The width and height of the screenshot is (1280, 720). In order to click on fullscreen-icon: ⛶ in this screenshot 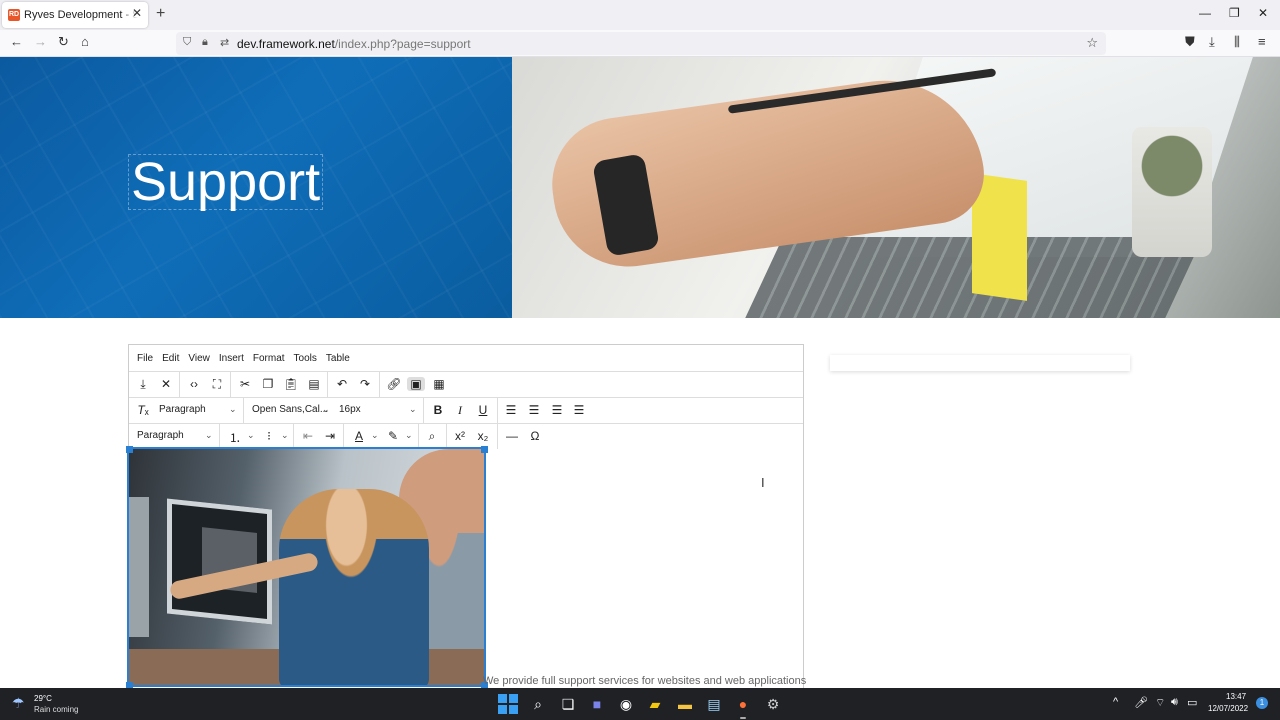, I will do `click(217, 384)`.